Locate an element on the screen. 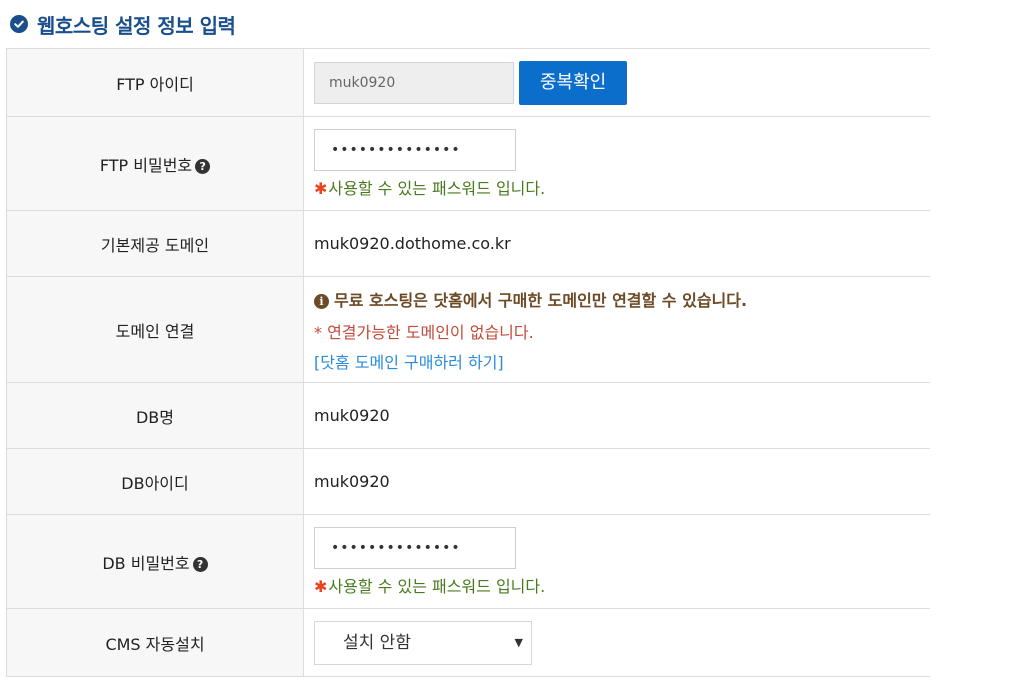 This screenshot has width=1018, height=698. domain-link-label: 도메인 연결 is located at coordinates (155, 329).